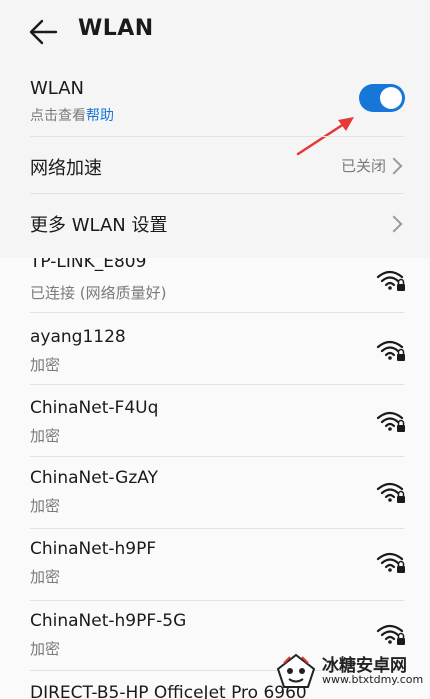 Image resolution: width=430 pixels, height=699 pixels. Describe the element at coordinates (94, 478) in the screenshot. I see `network-name: ChinaNet-GzAY` at that location.